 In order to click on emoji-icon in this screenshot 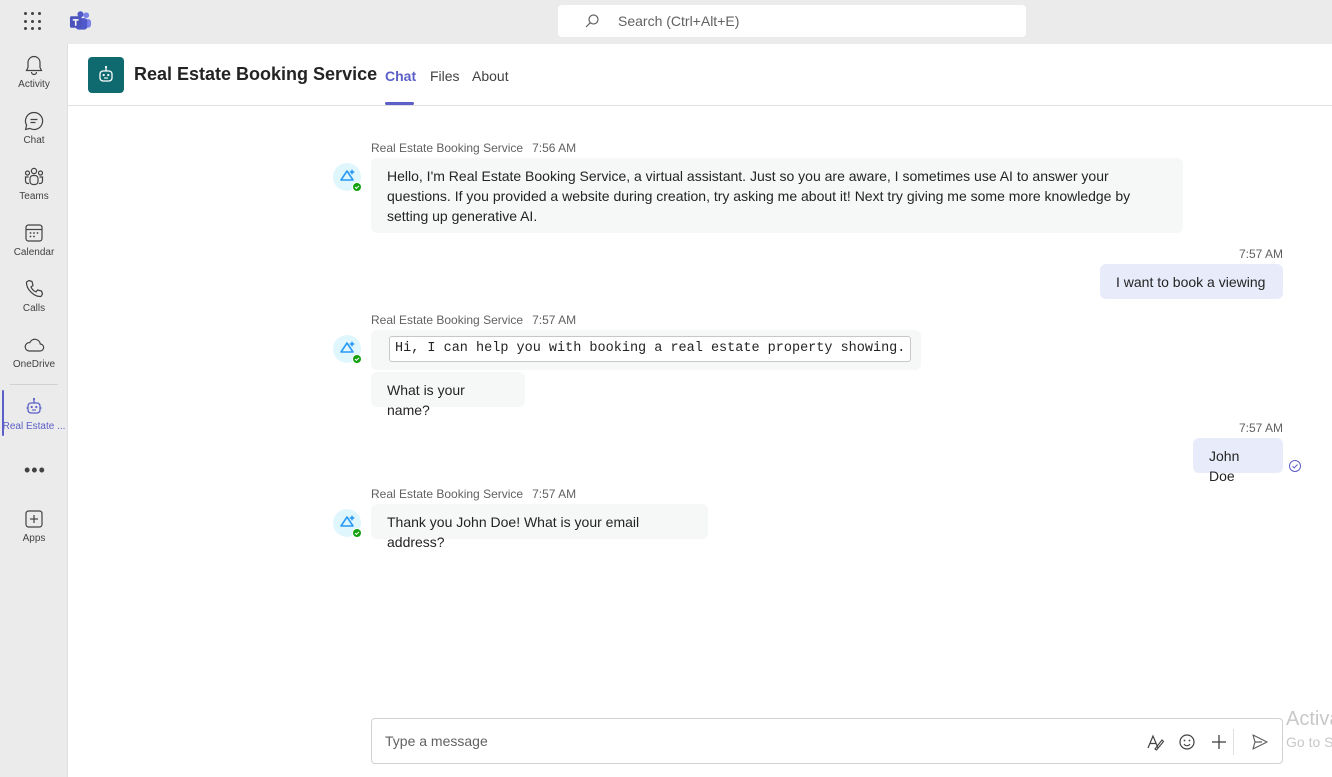, I will do `click(1187, 742)`.